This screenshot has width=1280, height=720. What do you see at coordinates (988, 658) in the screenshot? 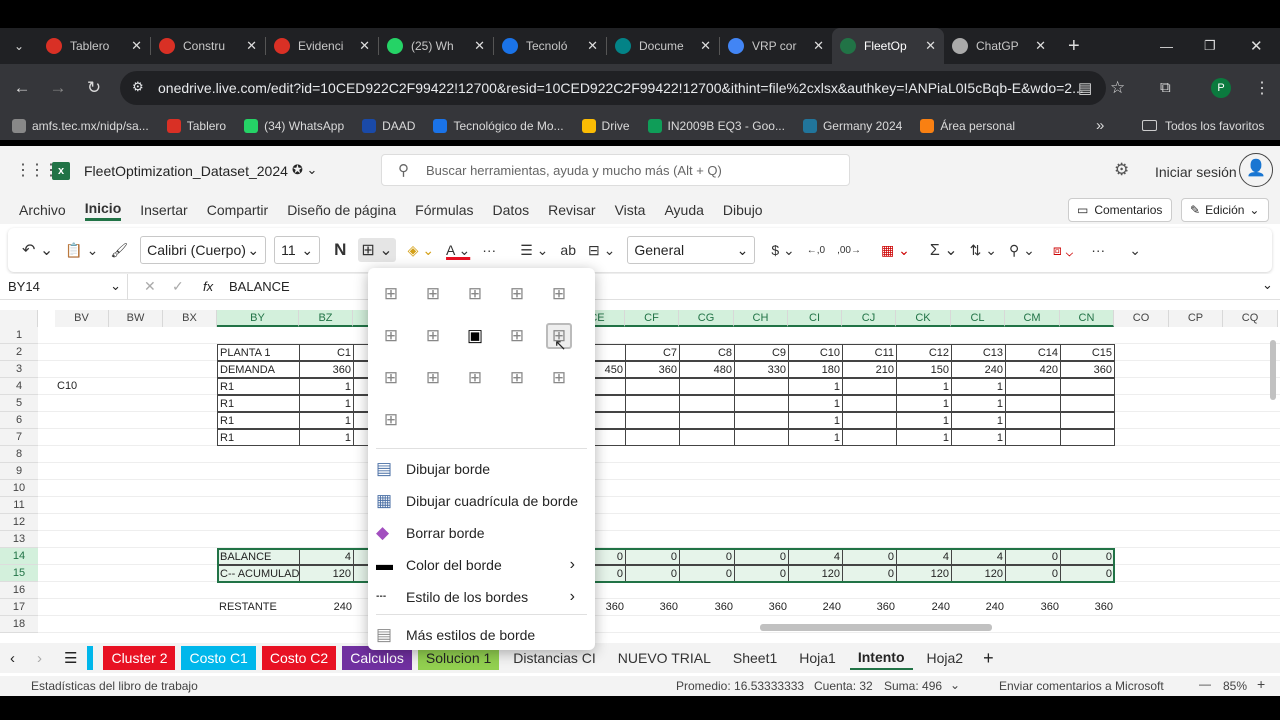
I see `add-sheet-icon: +` at bounding box center [988, 658].